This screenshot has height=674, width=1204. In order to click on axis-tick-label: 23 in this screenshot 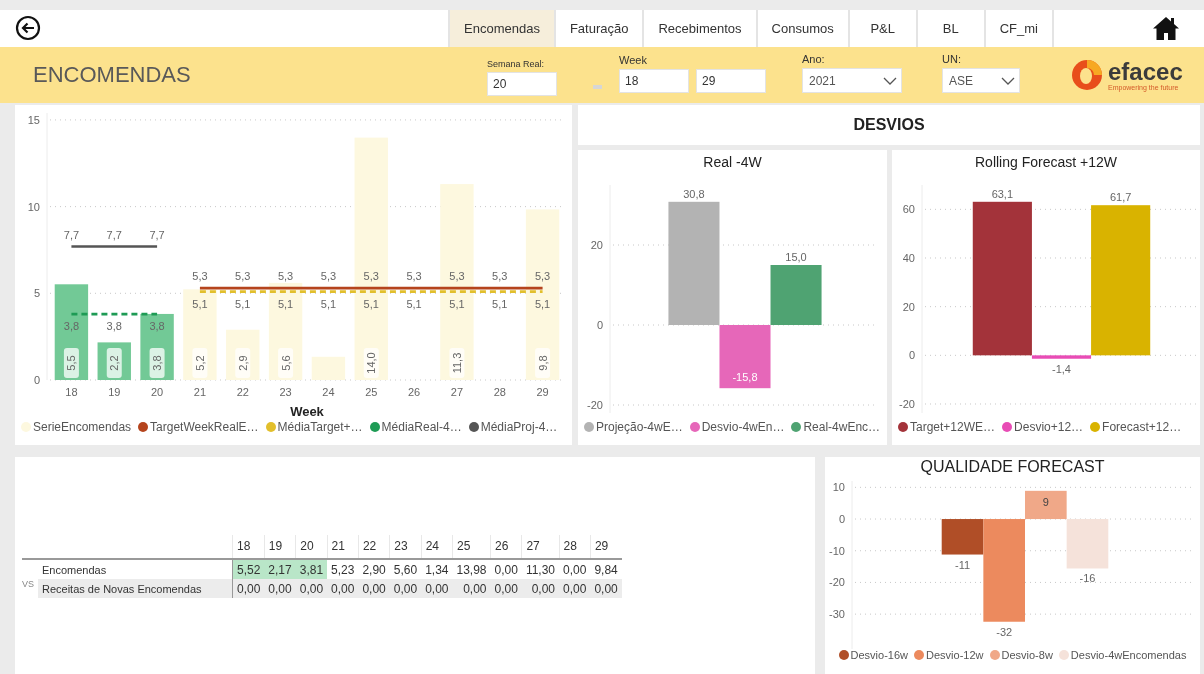, I will do `click(285, 392)`.